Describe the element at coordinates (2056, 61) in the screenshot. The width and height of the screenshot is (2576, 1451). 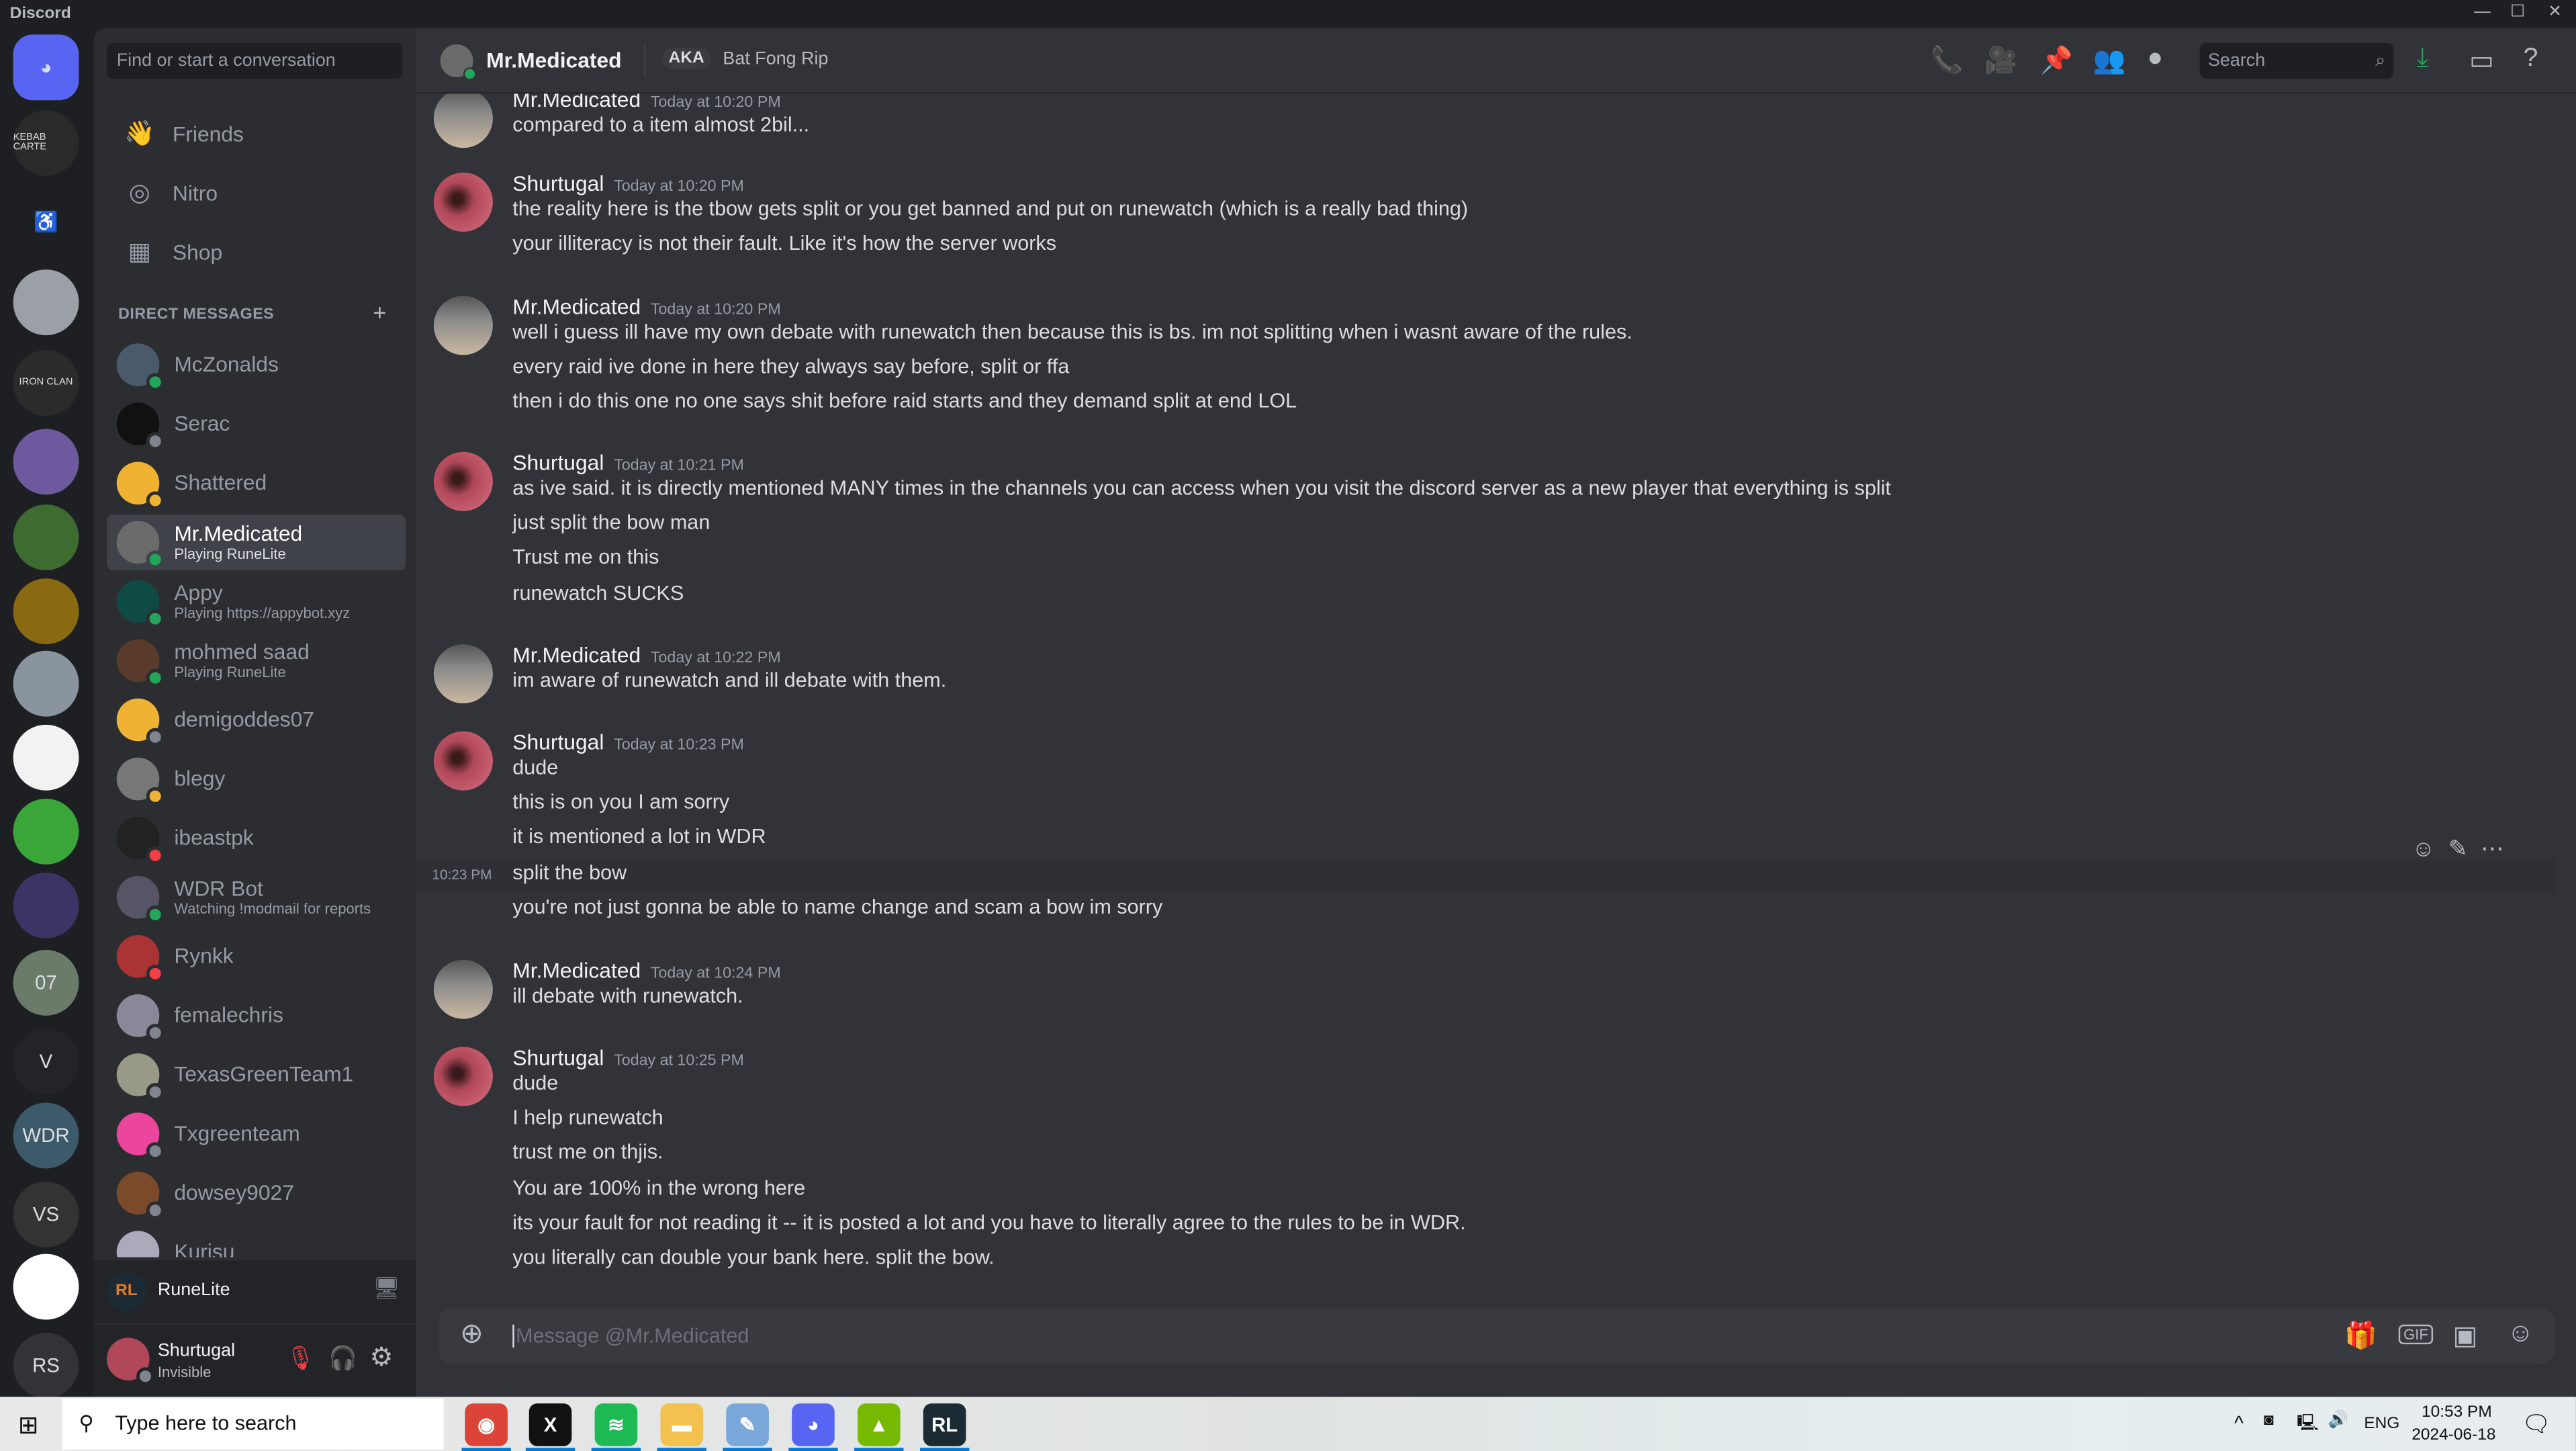
I see `pinned-messages-icon: 📌` at that location.